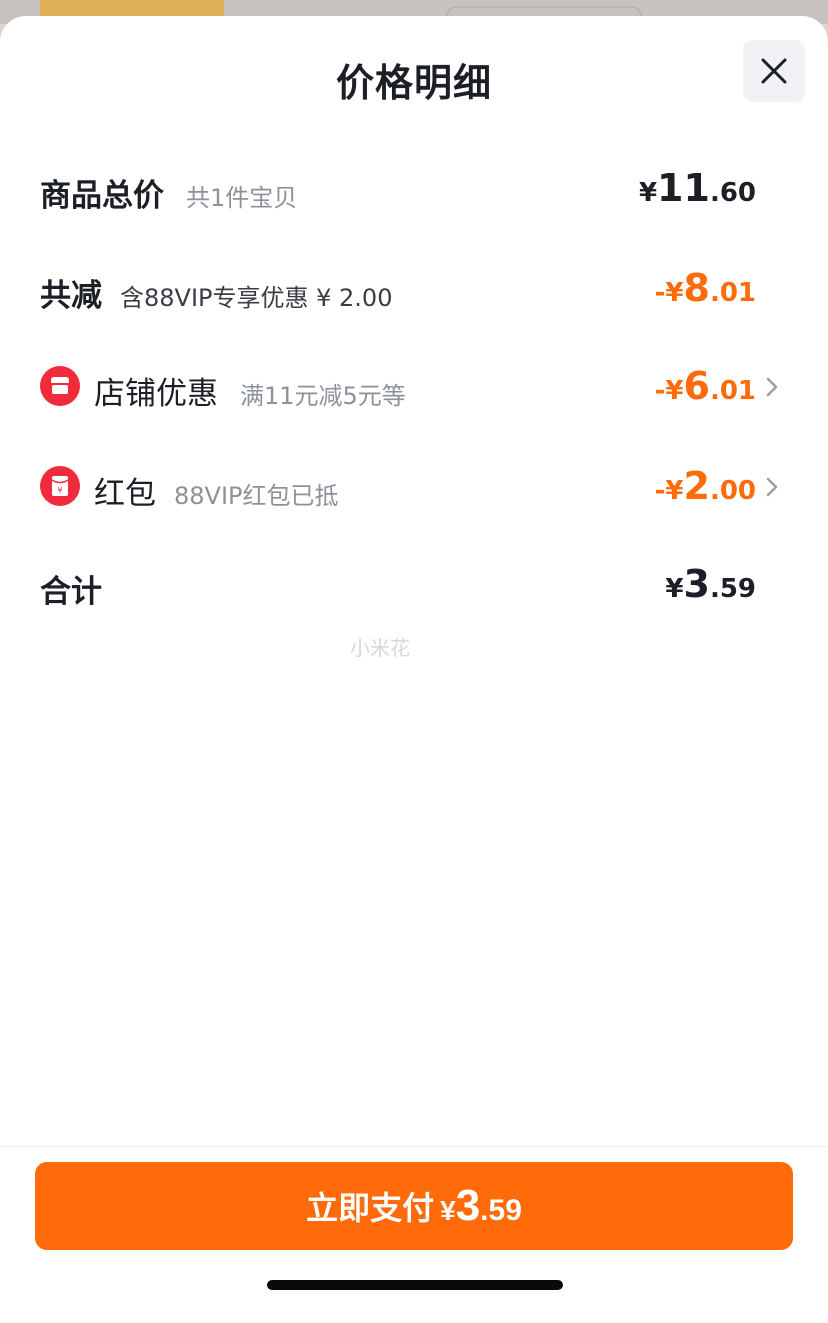  Describe the element at coordinates (697, 188) in the screenshot. I see `total-goods-amount: ¥11.60` at that location.